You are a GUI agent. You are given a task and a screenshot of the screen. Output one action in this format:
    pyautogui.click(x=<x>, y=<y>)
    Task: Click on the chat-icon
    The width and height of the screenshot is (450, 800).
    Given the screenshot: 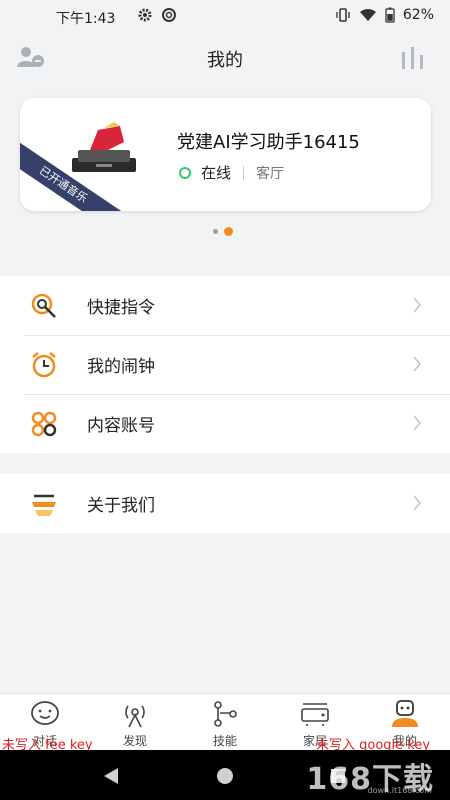 What is the action you would take?
    pyautogui.click(x=45, y=713)
    